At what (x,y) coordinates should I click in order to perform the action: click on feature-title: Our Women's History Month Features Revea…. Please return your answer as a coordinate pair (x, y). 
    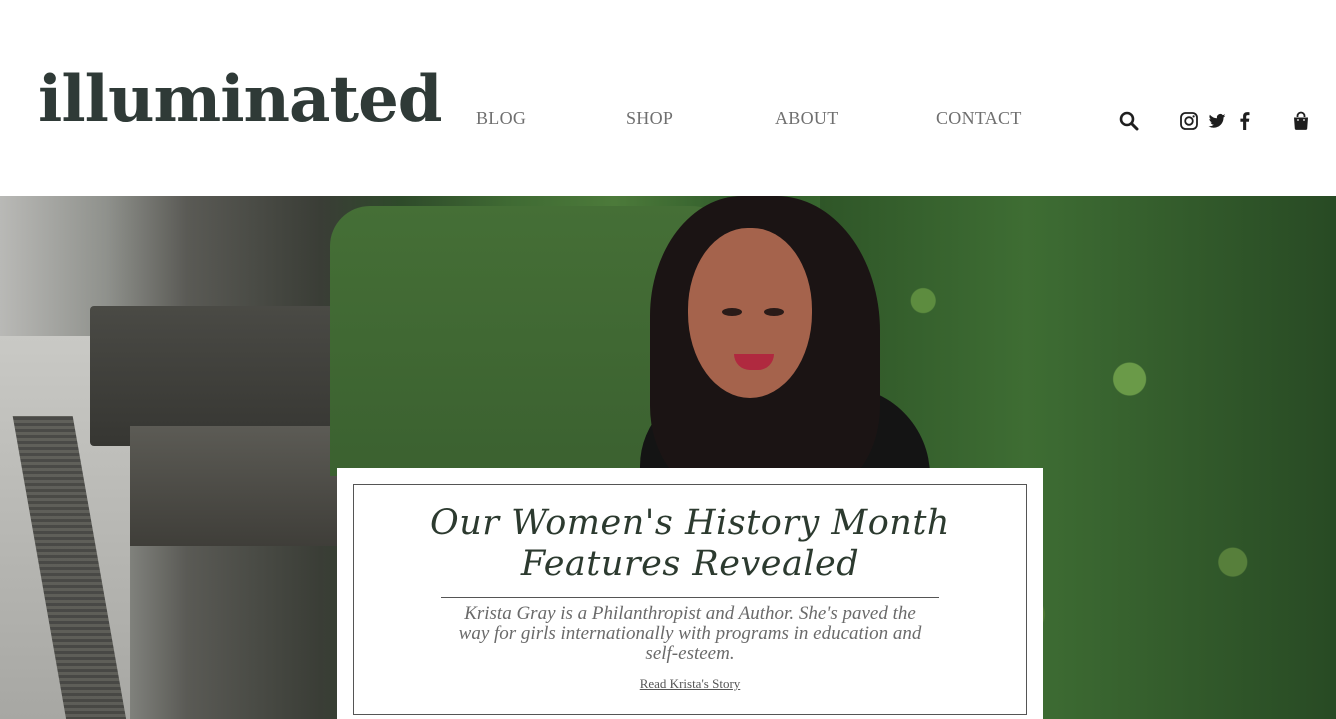
    Looking at the image, I should click on (690, 543).